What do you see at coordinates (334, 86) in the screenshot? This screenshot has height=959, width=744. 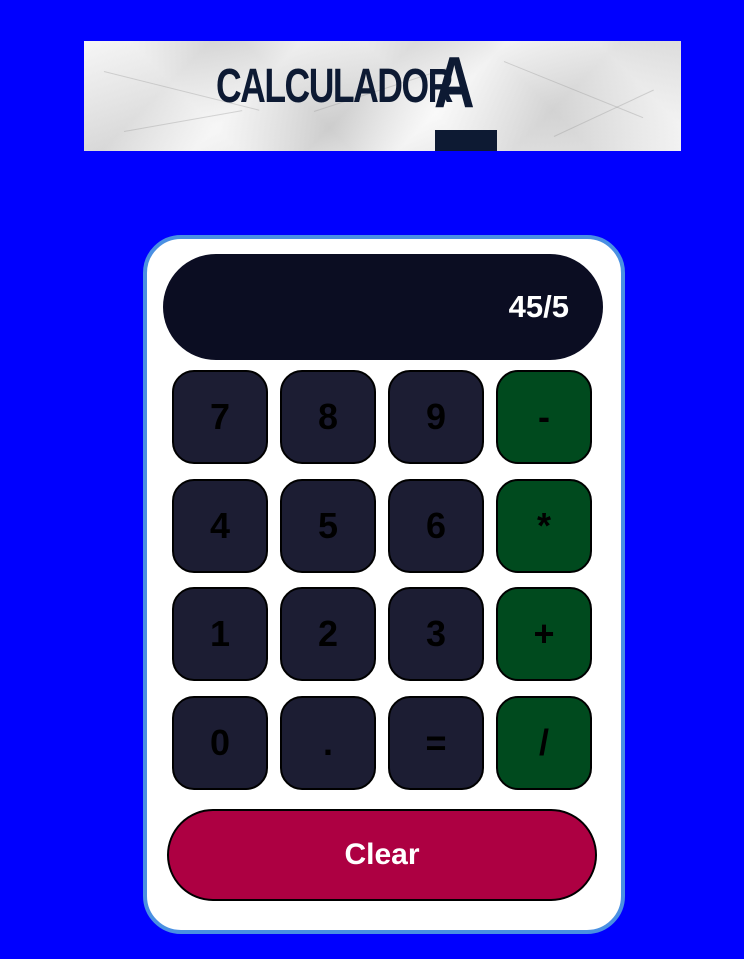 I see `logo-text: CALCULADOR` at bounding box center [334, 86].